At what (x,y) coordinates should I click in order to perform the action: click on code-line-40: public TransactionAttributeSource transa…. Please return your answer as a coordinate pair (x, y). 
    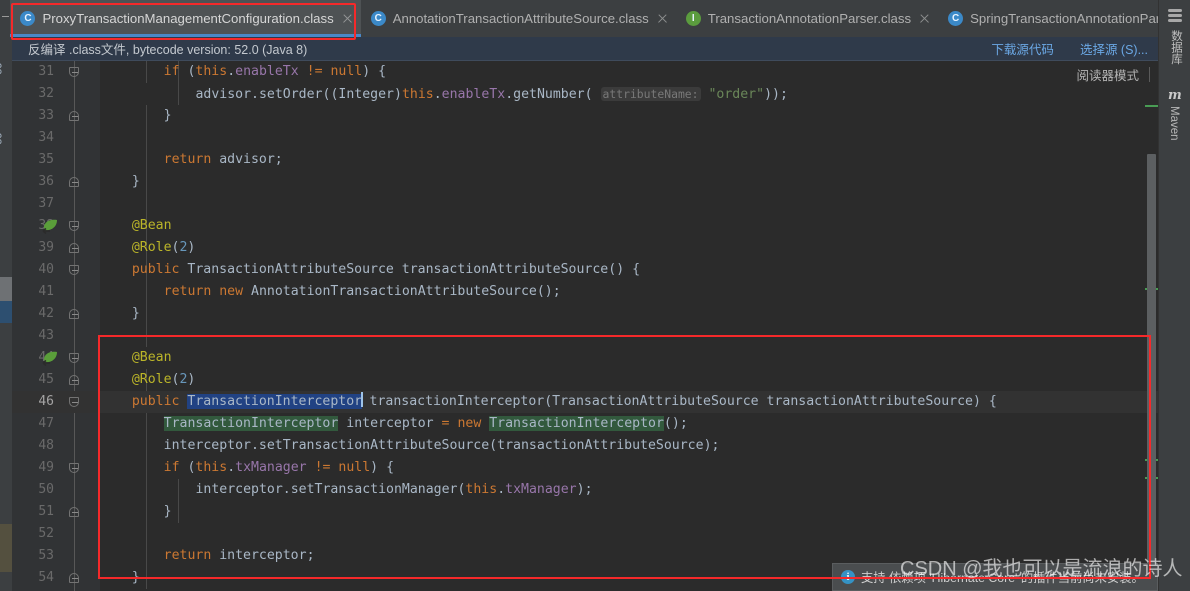
    Looking at the image, I should click on (629, 270).